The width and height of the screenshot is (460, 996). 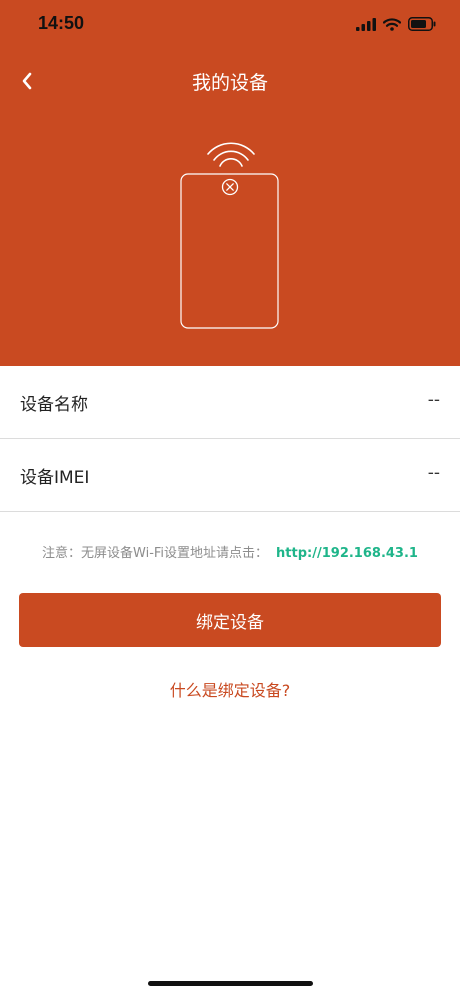 I want to click on device-name-label: 设备名称, so click(x=54, y=405).